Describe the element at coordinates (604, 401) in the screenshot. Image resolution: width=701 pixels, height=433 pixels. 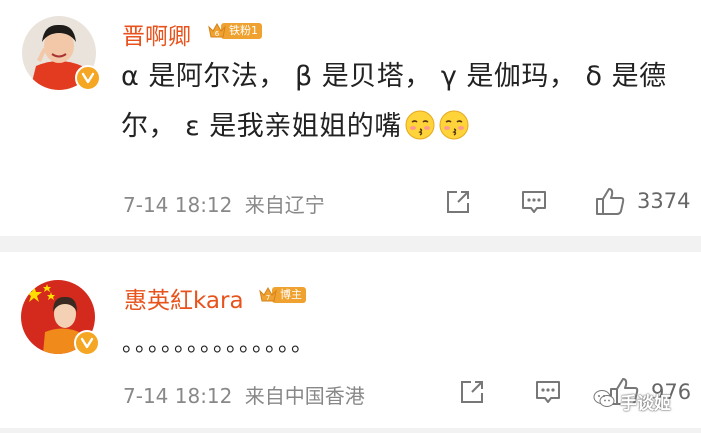
I see `wechat-logo-icon` at that location.